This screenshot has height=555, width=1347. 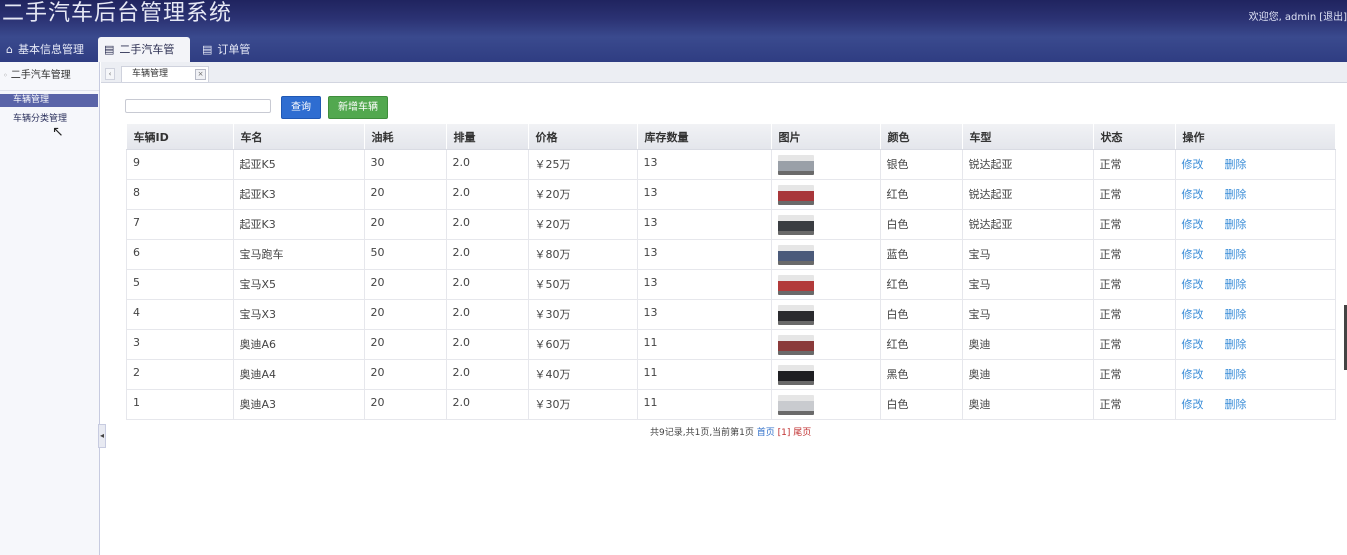 What do you see at coordinates (150, 74) in the screenshot?
I see `tab-label: 车辆管理` at bounding box center [150, 74].